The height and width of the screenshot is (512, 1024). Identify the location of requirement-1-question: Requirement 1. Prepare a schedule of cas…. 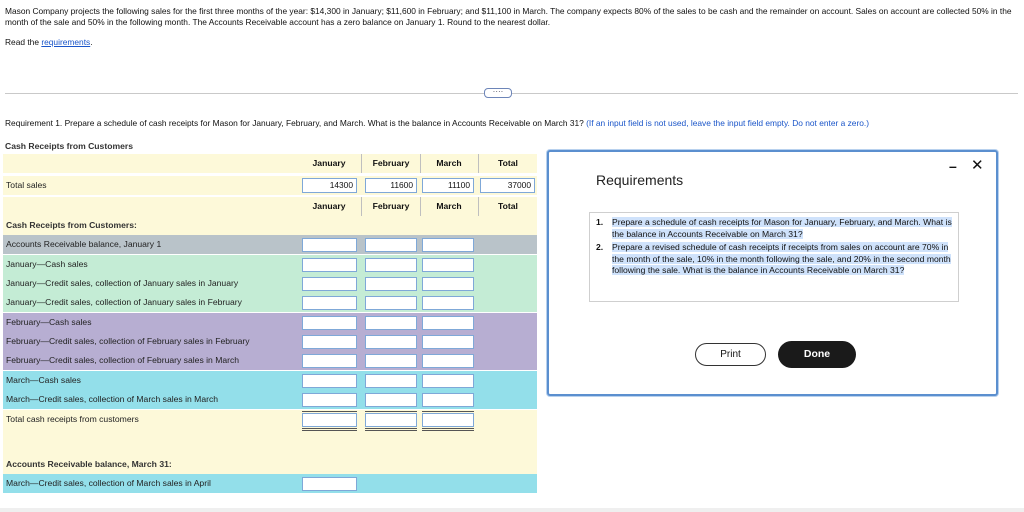
(296, 123).